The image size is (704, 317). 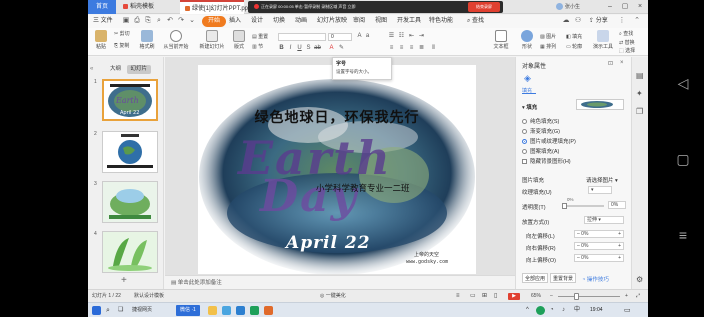 What do you see at coordinates (530, 79) in the screenshot?
I see `fill-bucket-icon: ◈` at bounding box center [530, 79].